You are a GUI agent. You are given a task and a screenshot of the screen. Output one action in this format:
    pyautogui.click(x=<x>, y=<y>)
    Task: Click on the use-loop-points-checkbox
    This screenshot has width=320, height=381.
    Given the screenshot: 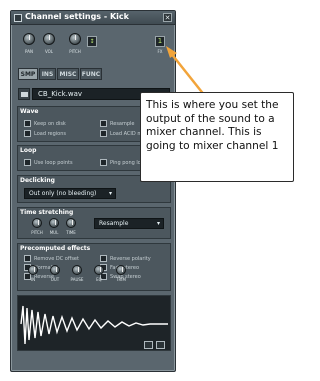 What is the action you would take?
    pyautogui.click(x=27, y=162)
    